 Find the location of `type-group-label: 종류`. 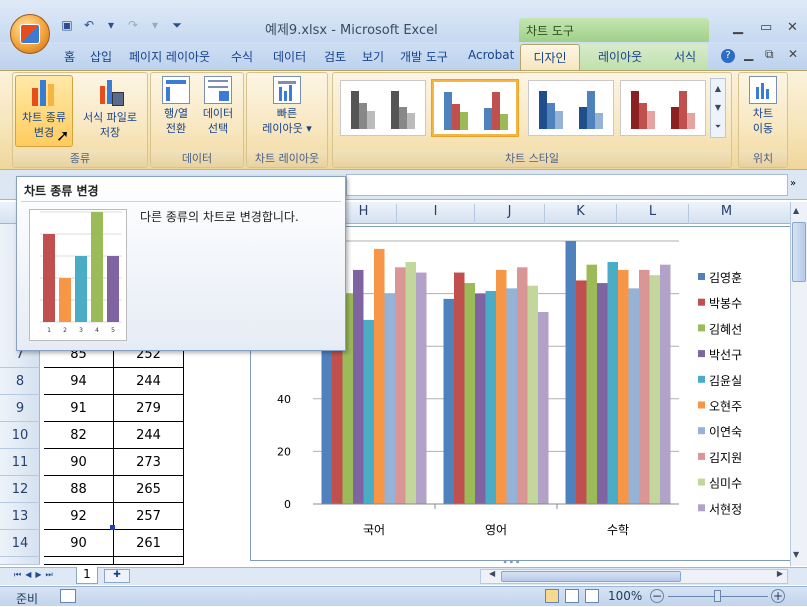

type-group-label: 종류 is located at coordinates (80, 158).